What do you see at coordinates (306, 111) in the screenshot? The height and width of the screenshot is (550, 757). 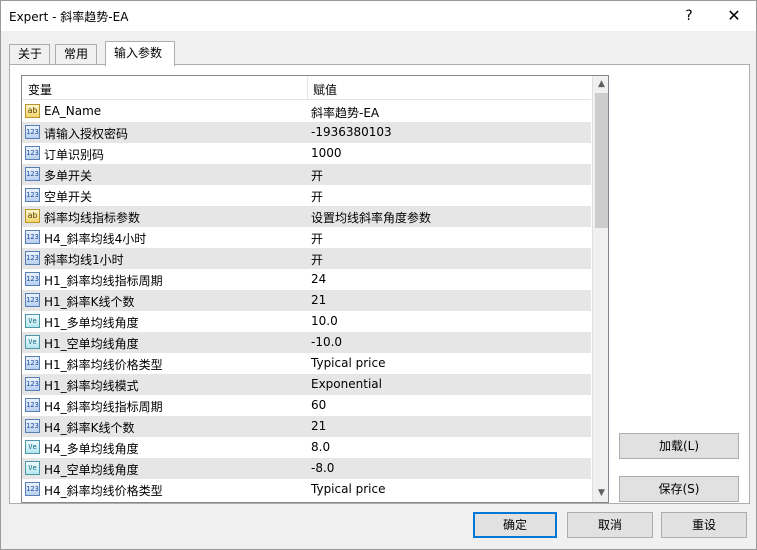 I see `table-row: ab EA_Name 斜率趋势-EA` at bounding box center [306, 111].